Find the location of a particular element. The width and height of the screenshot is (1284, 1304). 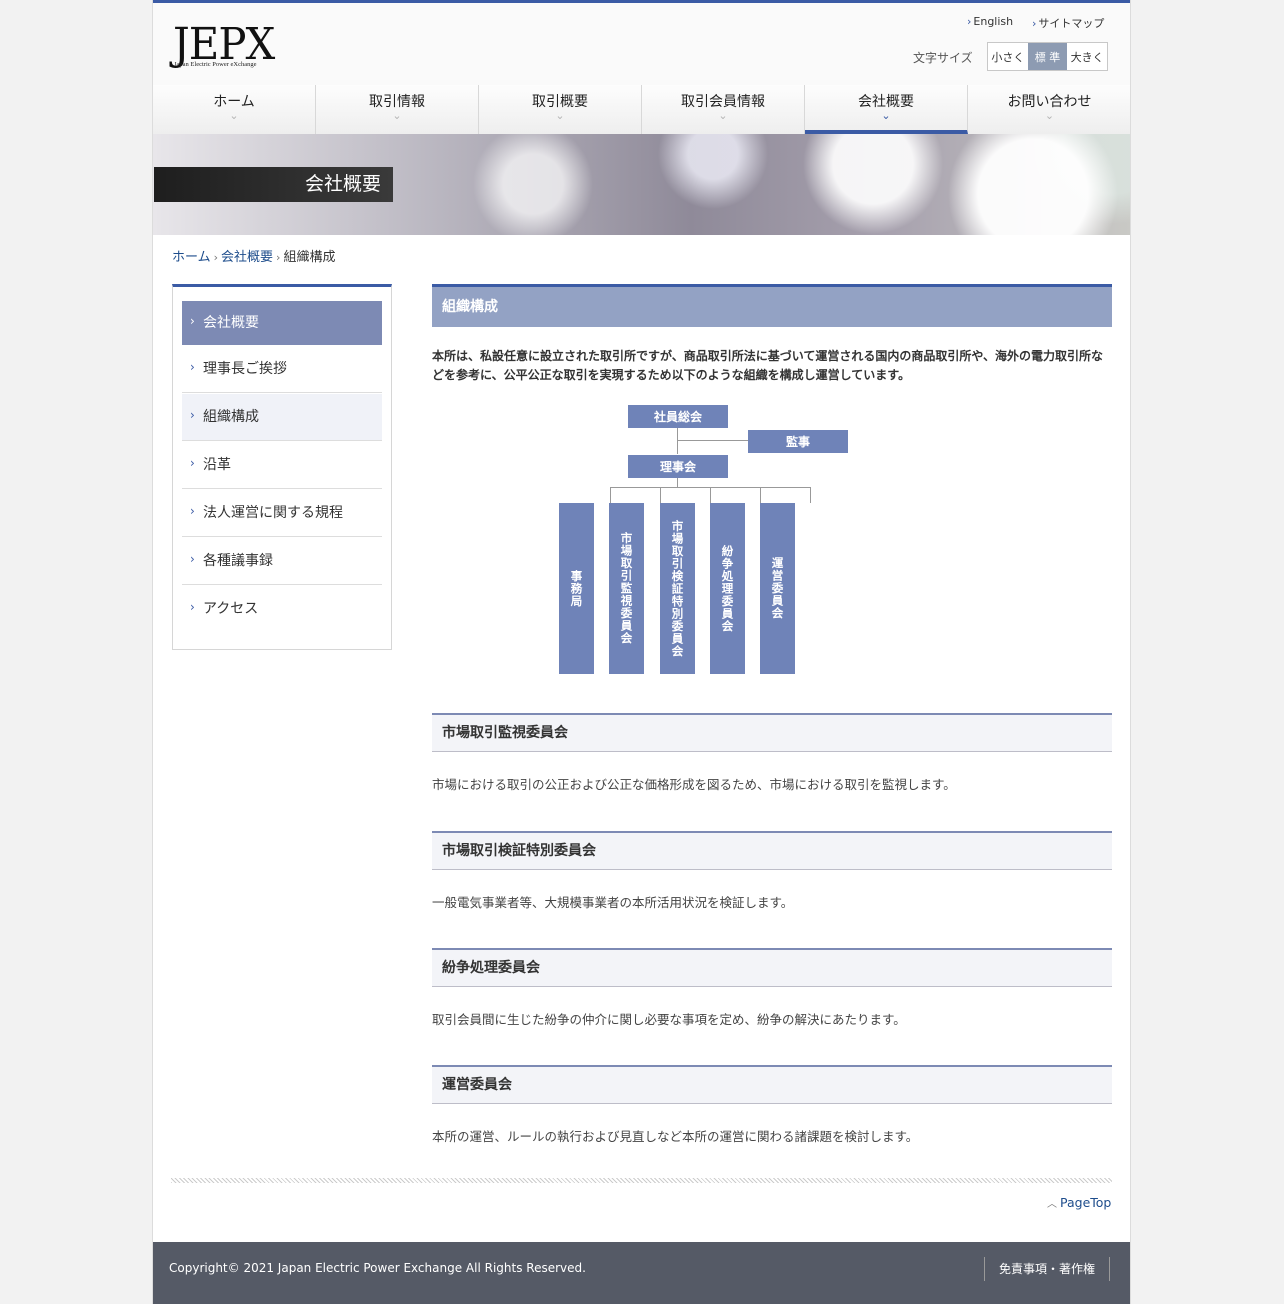

hero-banner: 会社概要 is located at coordinates (641, 184).